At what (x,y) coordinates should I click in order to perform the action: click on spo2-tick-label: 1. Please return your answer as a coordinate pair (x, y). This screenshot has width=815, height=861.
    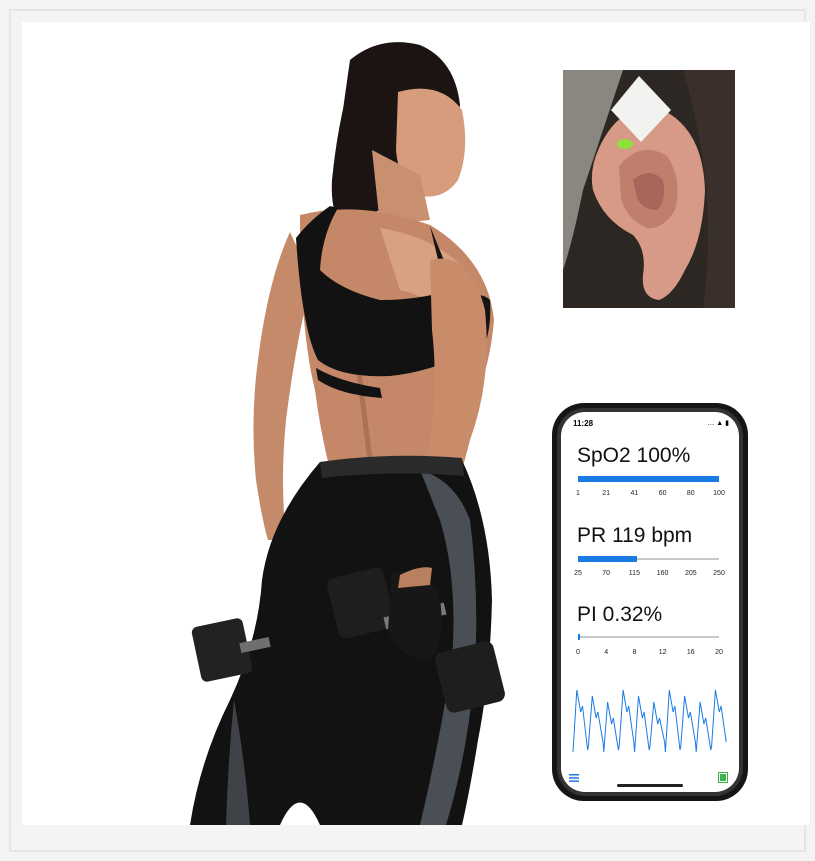
    Looking at the image, I should click on (578, 493).